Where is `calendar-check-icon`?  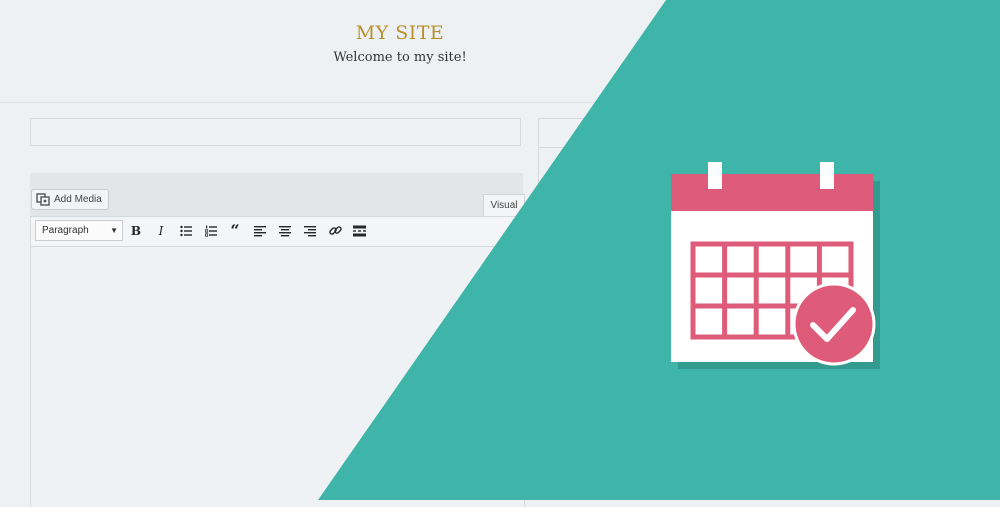 calendar-check-icon is located at coordinates (775, 265).